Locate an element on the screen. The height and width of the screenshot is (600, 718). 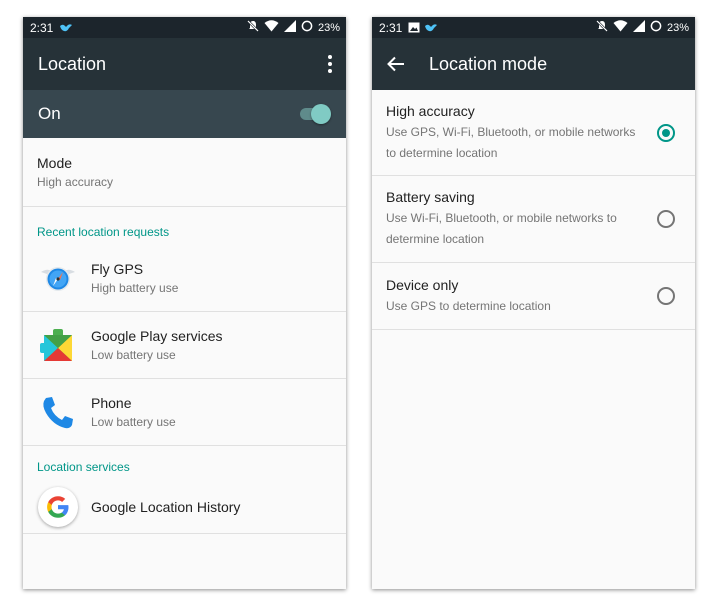
option-description-line2: determine location is located at coordinates (435, 239).